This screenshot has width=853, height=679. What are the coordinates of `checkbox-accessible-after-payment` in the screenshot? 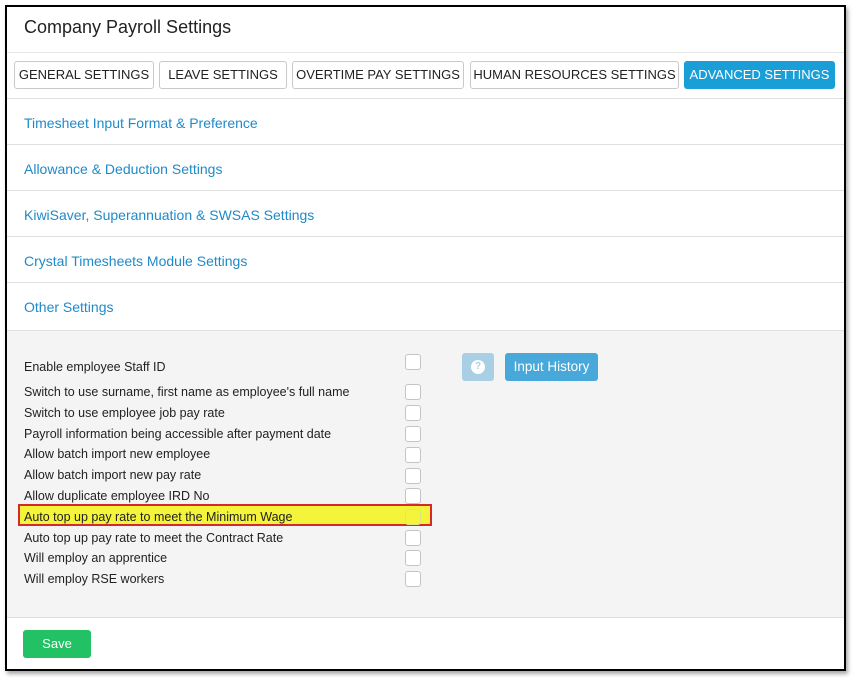 It's located at (413, 434).